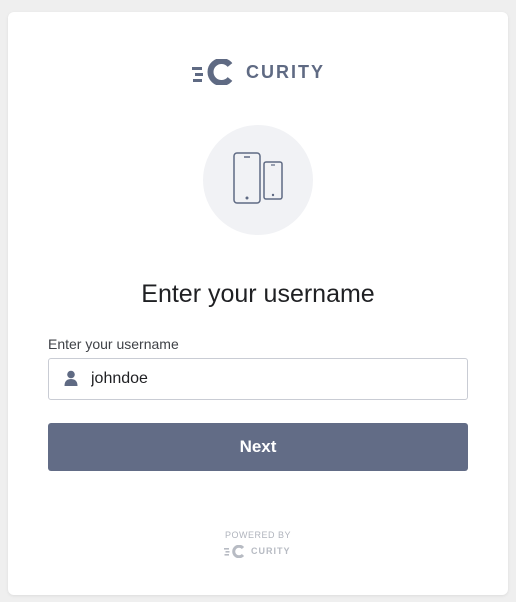 This screenshot has width=516, height=602. What do you see at coordinates (271, 379) in the screenshot?
I see `username-input` at bounding box center [271, 379].